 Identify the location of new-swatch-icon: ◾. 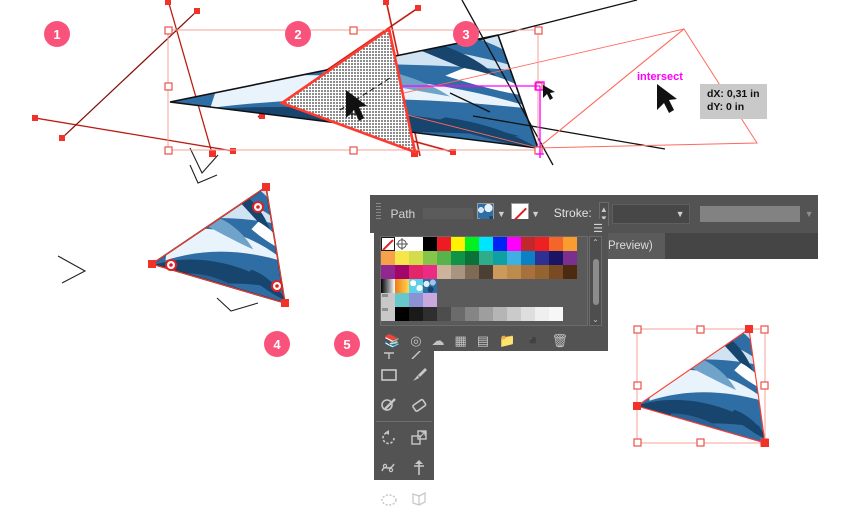
(533, 340).